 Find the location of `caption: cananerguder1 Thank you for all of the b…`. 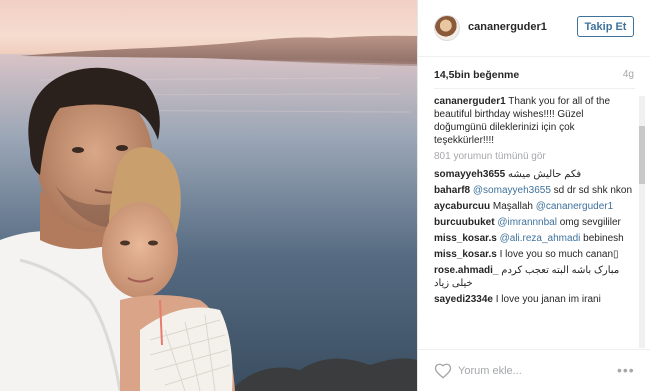

caption: cananerguder1 Thank you for all of the b… is located at coordinates (534, 121).